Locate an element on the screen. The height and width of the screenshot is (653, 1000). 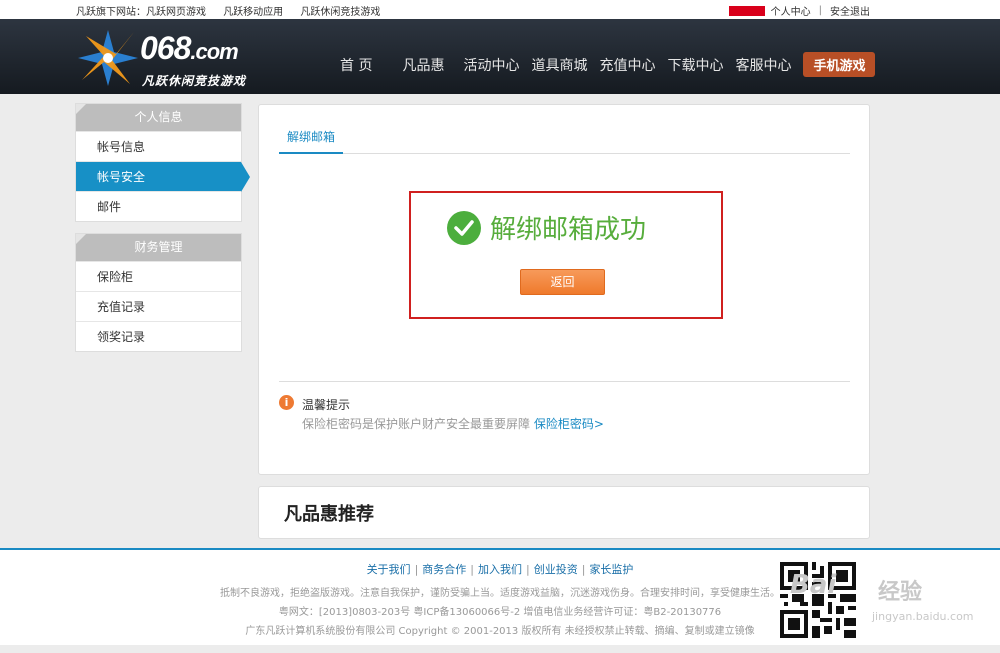
recommend-panel: 凡品惠推荐 is located at coordinates (564, 512).